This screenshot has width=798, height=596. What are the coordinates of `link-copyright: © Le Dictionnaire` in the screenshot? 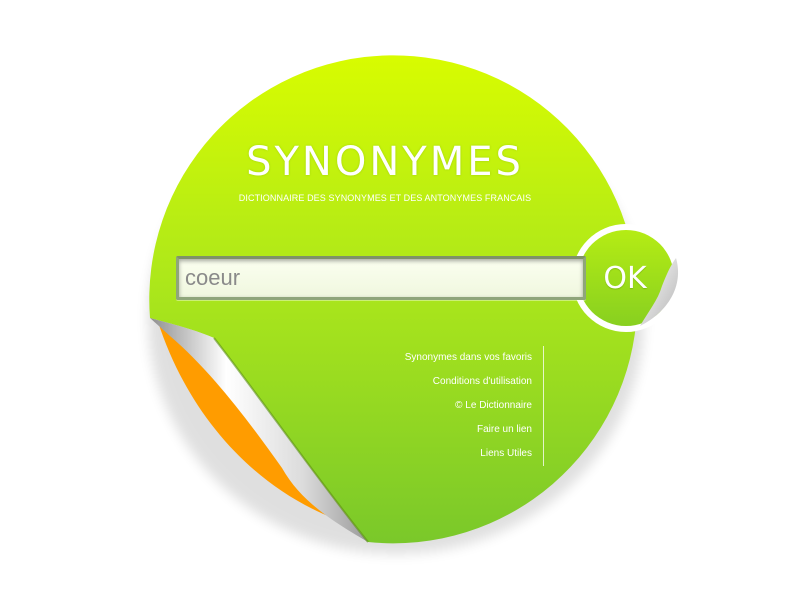 It's located at (446, 406).